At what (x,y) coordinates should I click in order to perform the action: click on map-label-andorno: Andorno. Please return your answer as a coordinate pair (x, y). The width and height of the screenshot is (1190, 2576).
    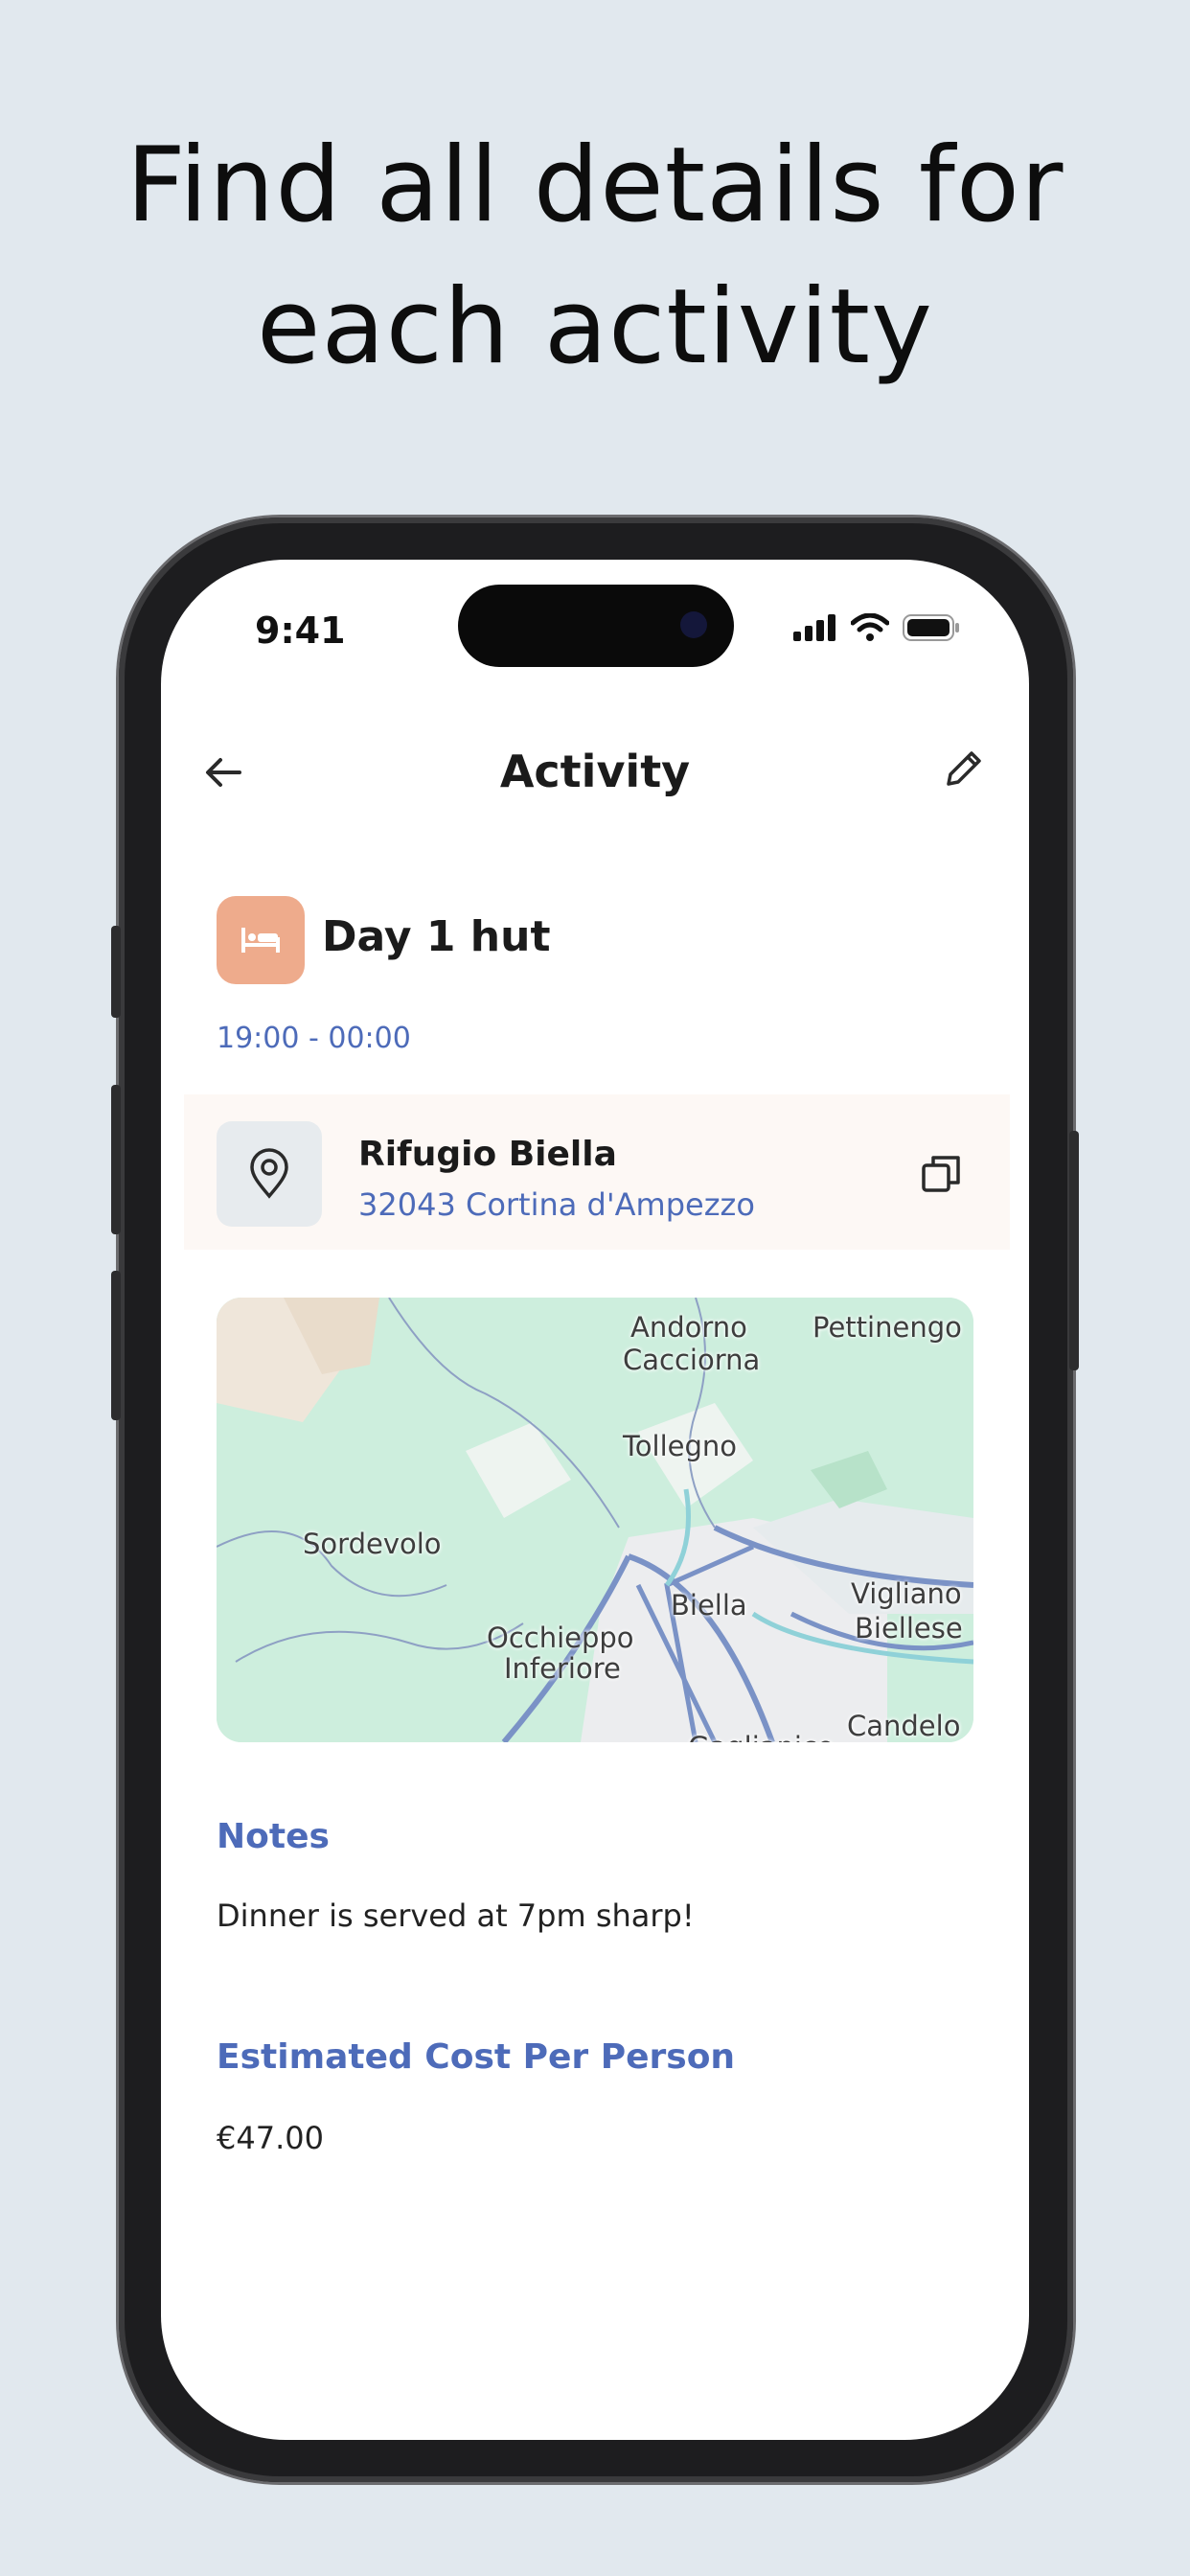
    Looking at the image, I should click on (688, 1327).